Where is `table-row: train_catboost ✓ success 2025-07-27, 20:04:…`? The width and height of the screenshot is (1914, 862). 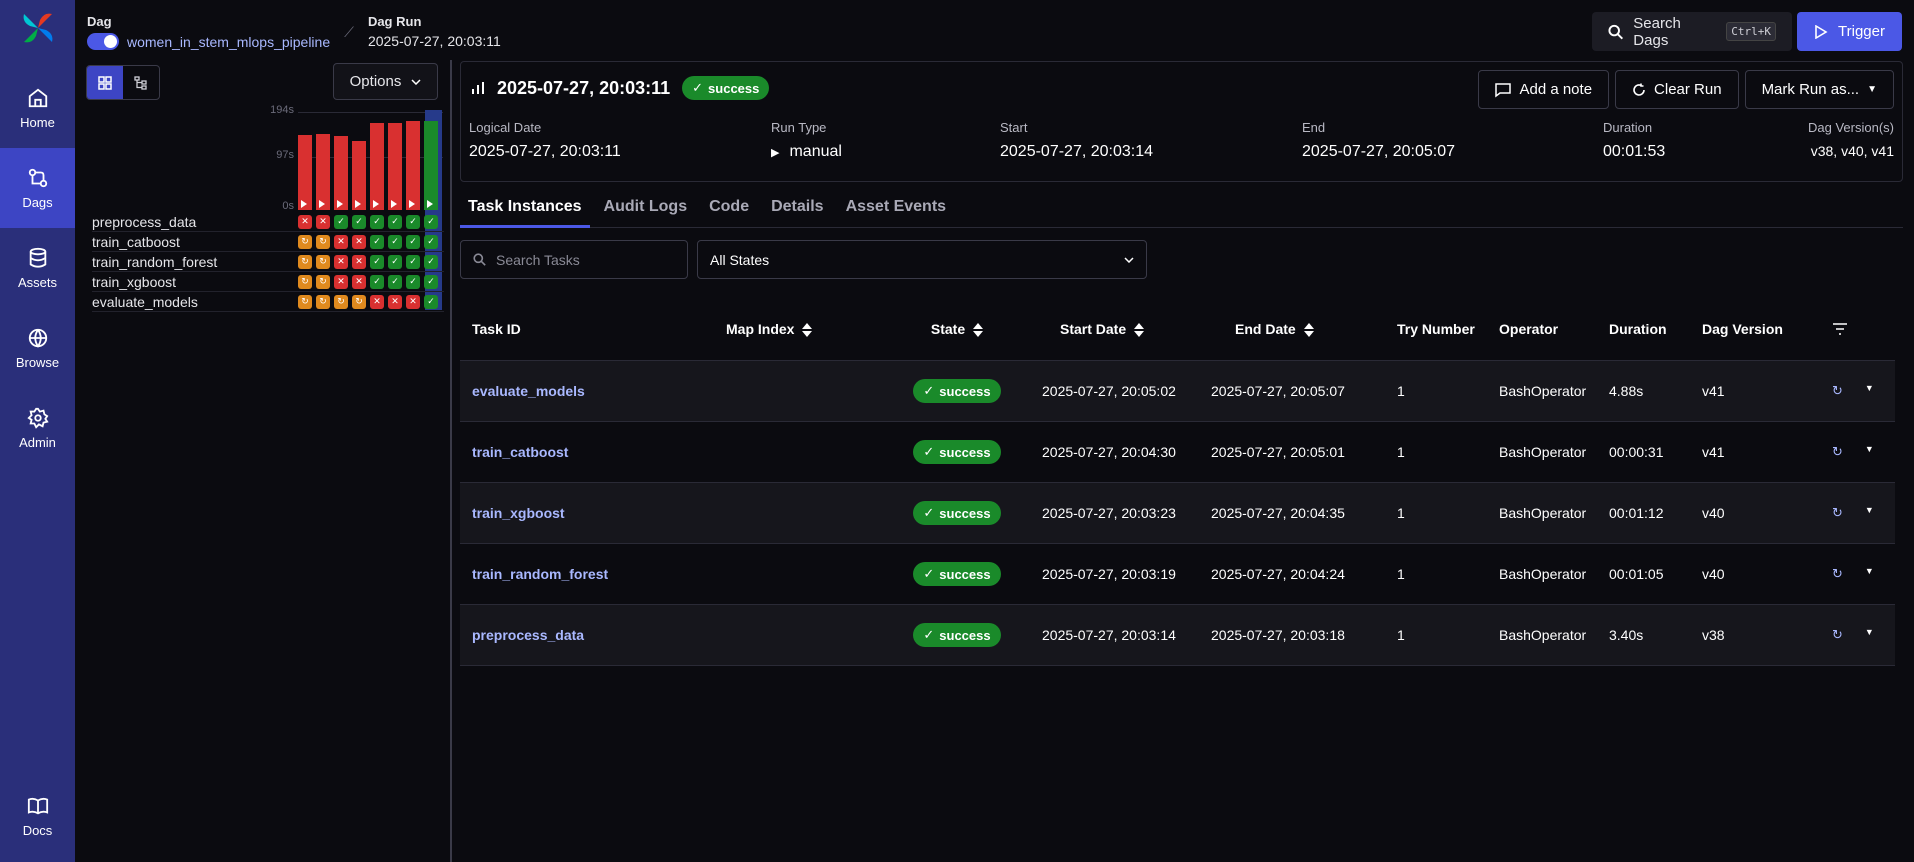 table-row: train_catboost ✓ success 2025-07-27, 20:04:… is located at coordinates (1177, 452).